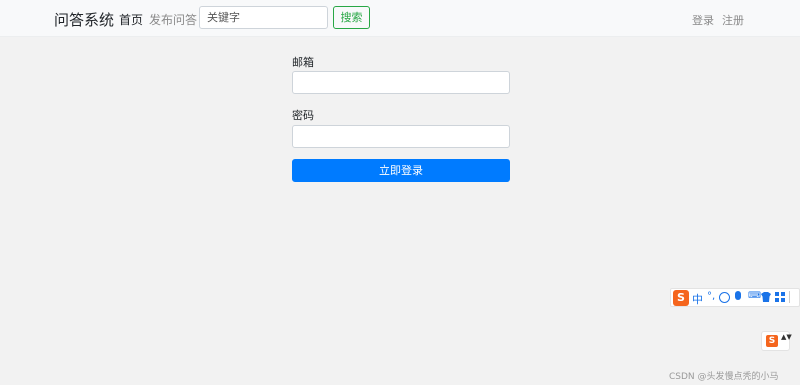 The height and width of the screenshot is (385, 800). I want to click on ime-mini-status: S ▲▼, so click(776, 341).